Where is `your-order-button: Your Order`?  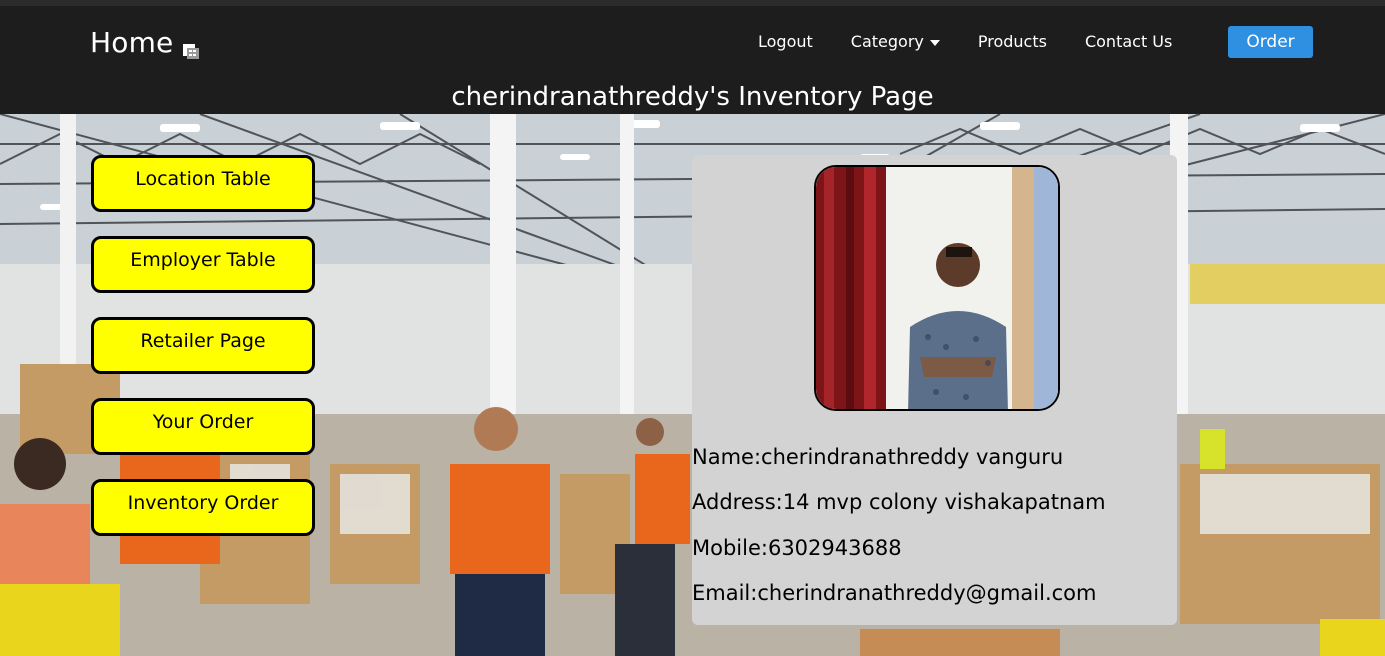
your-order-button: Your Order is located at coordinates (203, 426).